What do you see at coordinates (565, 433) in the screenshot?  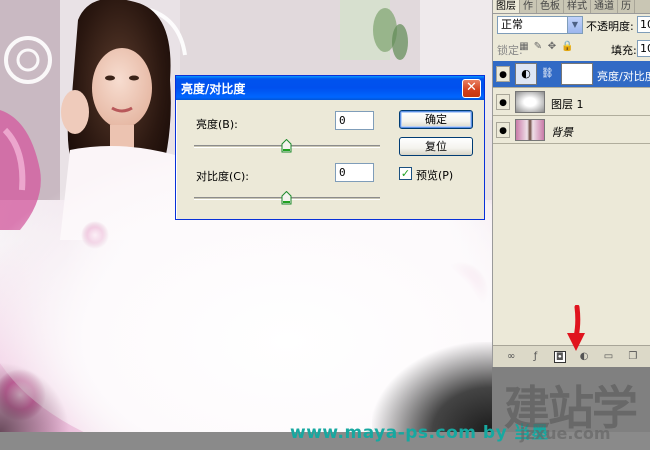 I see `site-logo-sub: jzxue.com` at bounding box center [565, 433].